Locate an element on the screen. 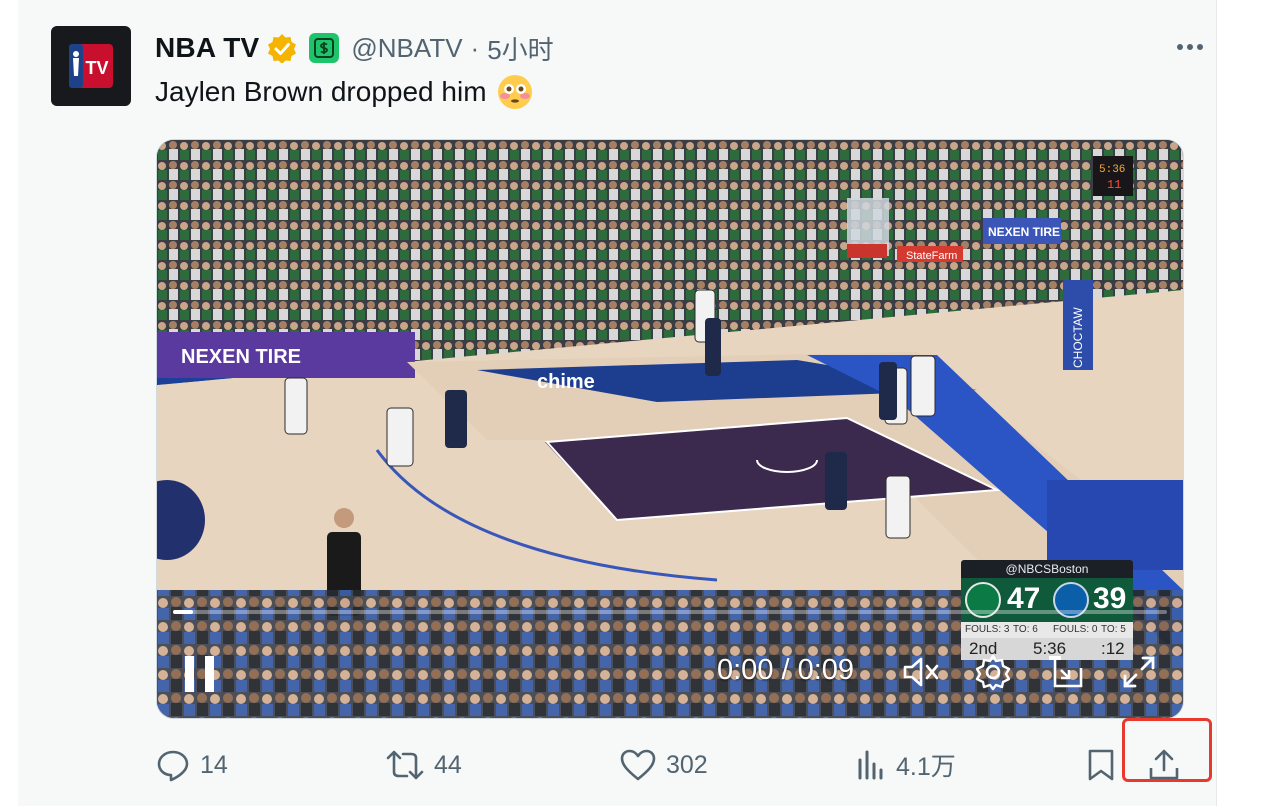 This screenshot has height=806, width=1262. video-progress-bar is located at coordinates (670, 612).